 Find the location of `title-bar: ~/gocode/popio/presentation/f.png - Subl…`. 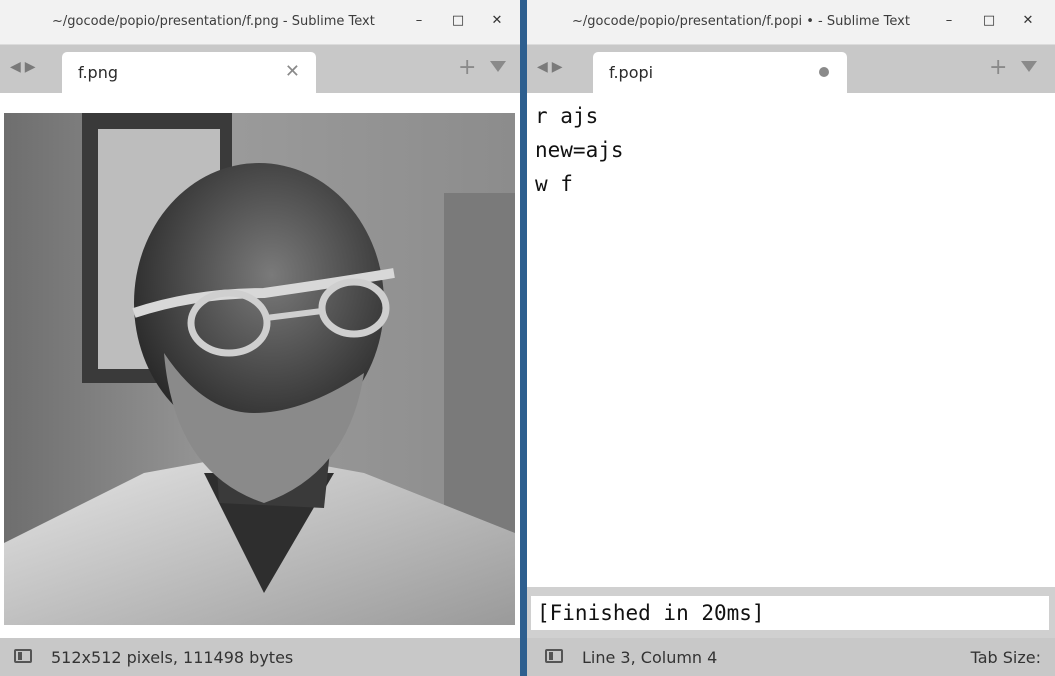

title-bar: ~/gocode/popio/presentation/f.png - Subl… is located at coordinates (260, 22).